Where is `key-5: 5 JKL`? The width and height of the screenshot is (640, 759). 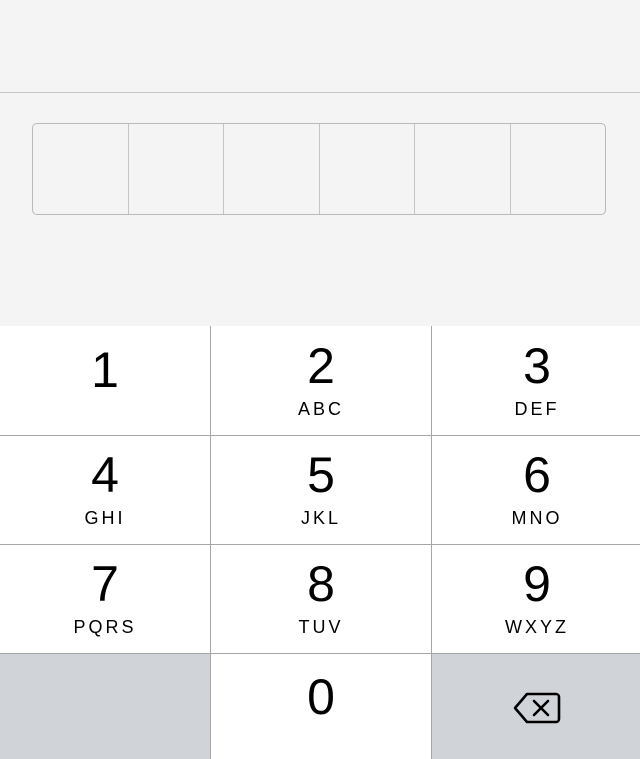 key-5: 5 JKL is located at coordinates (321, 490).